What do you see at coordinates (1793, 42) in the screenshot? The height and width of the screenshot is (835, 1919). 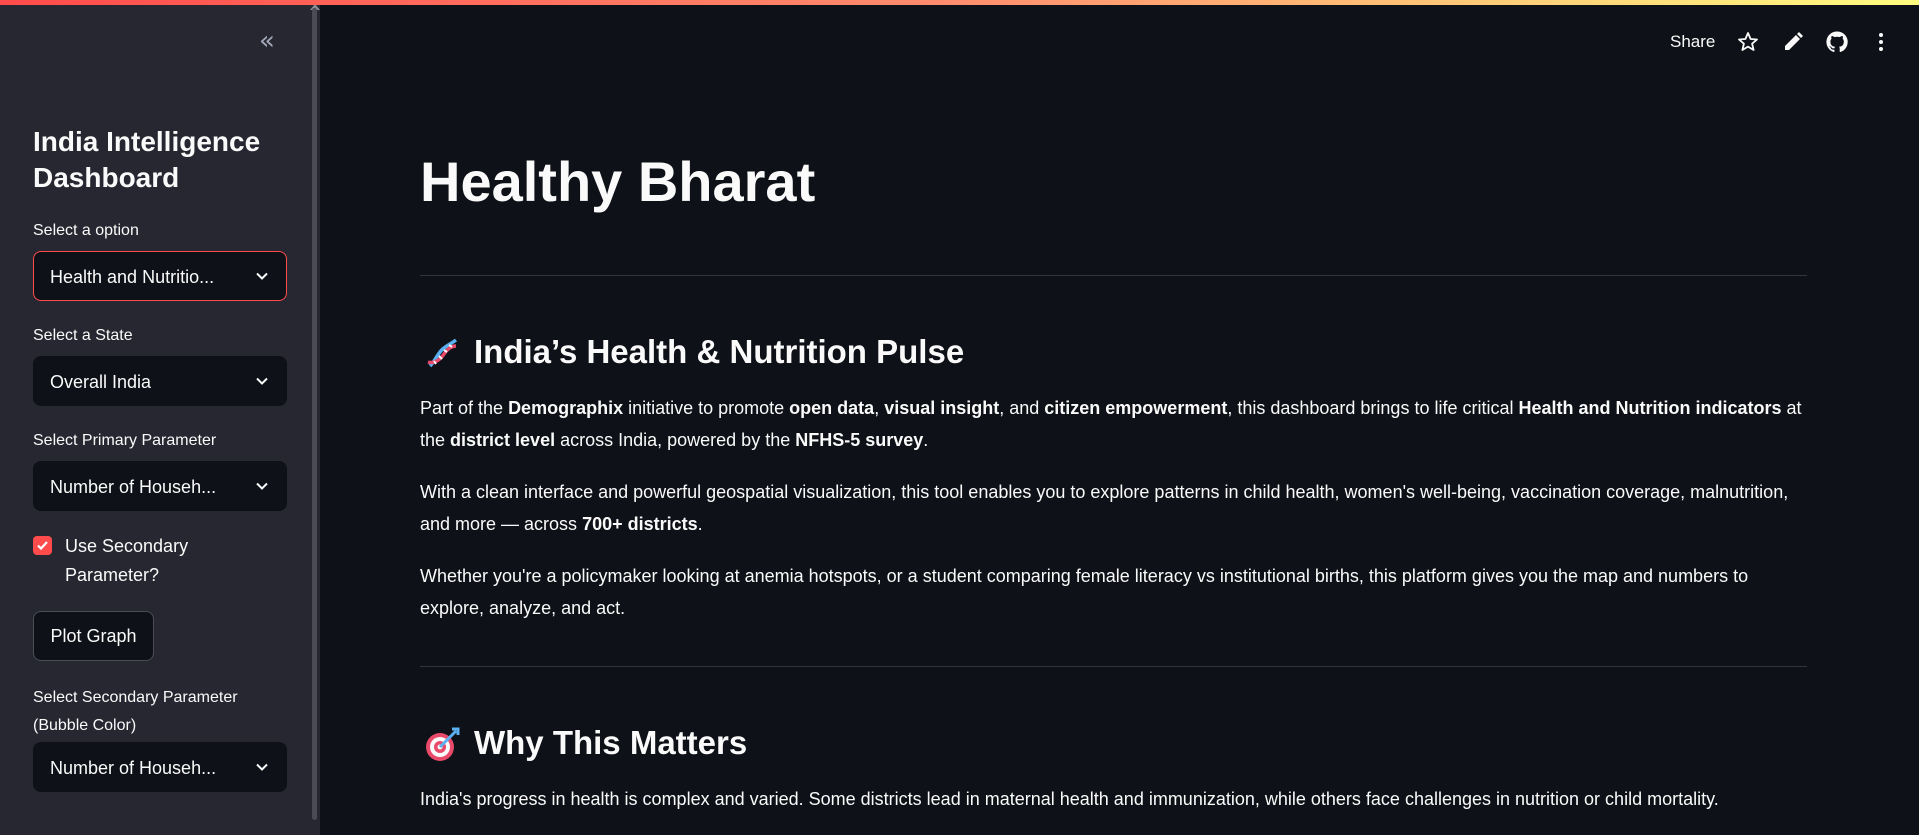 I see `pencil-icon` at bounding box center [1793, 42].